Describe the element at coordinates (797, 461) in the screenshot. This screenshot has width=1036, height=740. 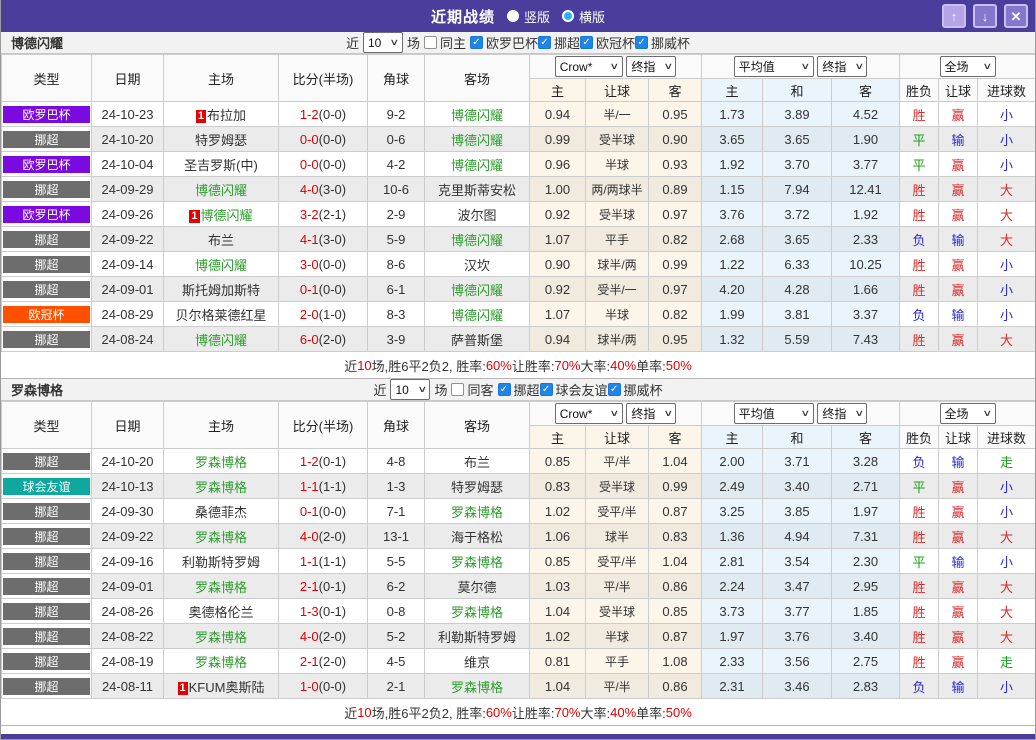
I see `avg-draw-odds: 3.71` at that location.